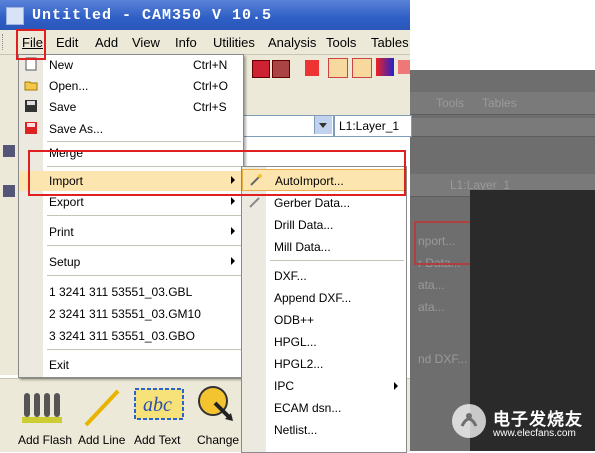  Describe the element at coordinates (67, 42) in the screenshot. I see `menu-edit: Edit` at that location.